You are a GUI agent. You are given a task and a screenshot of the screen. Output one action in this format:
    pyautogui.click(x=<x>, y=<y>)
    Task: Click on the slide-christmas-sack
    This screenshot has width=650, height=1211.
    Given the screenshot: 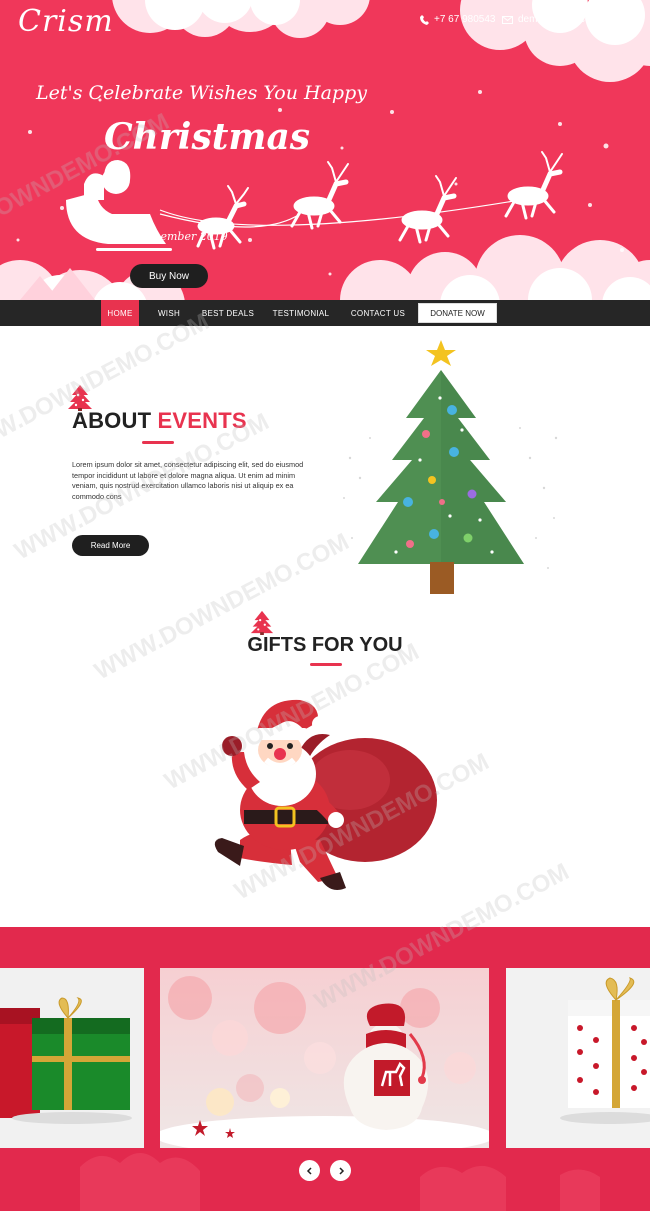 What is the action you would take?
    pyautogui.click(x=324, y=1058)
    